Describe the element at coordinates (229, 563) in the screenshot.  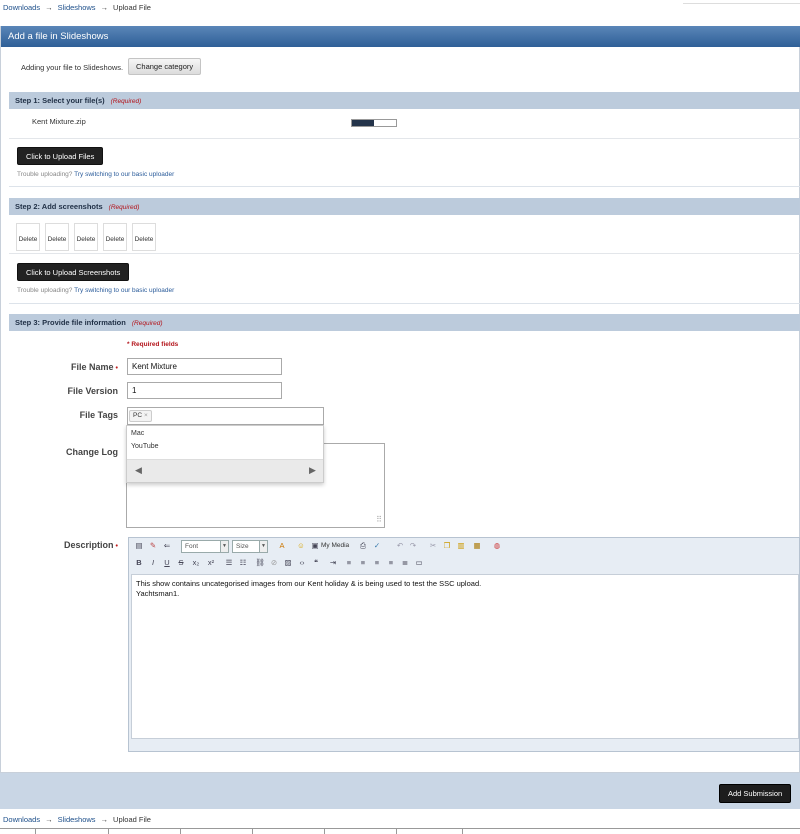
I see `ordered-list-icon: ☰` at that location.